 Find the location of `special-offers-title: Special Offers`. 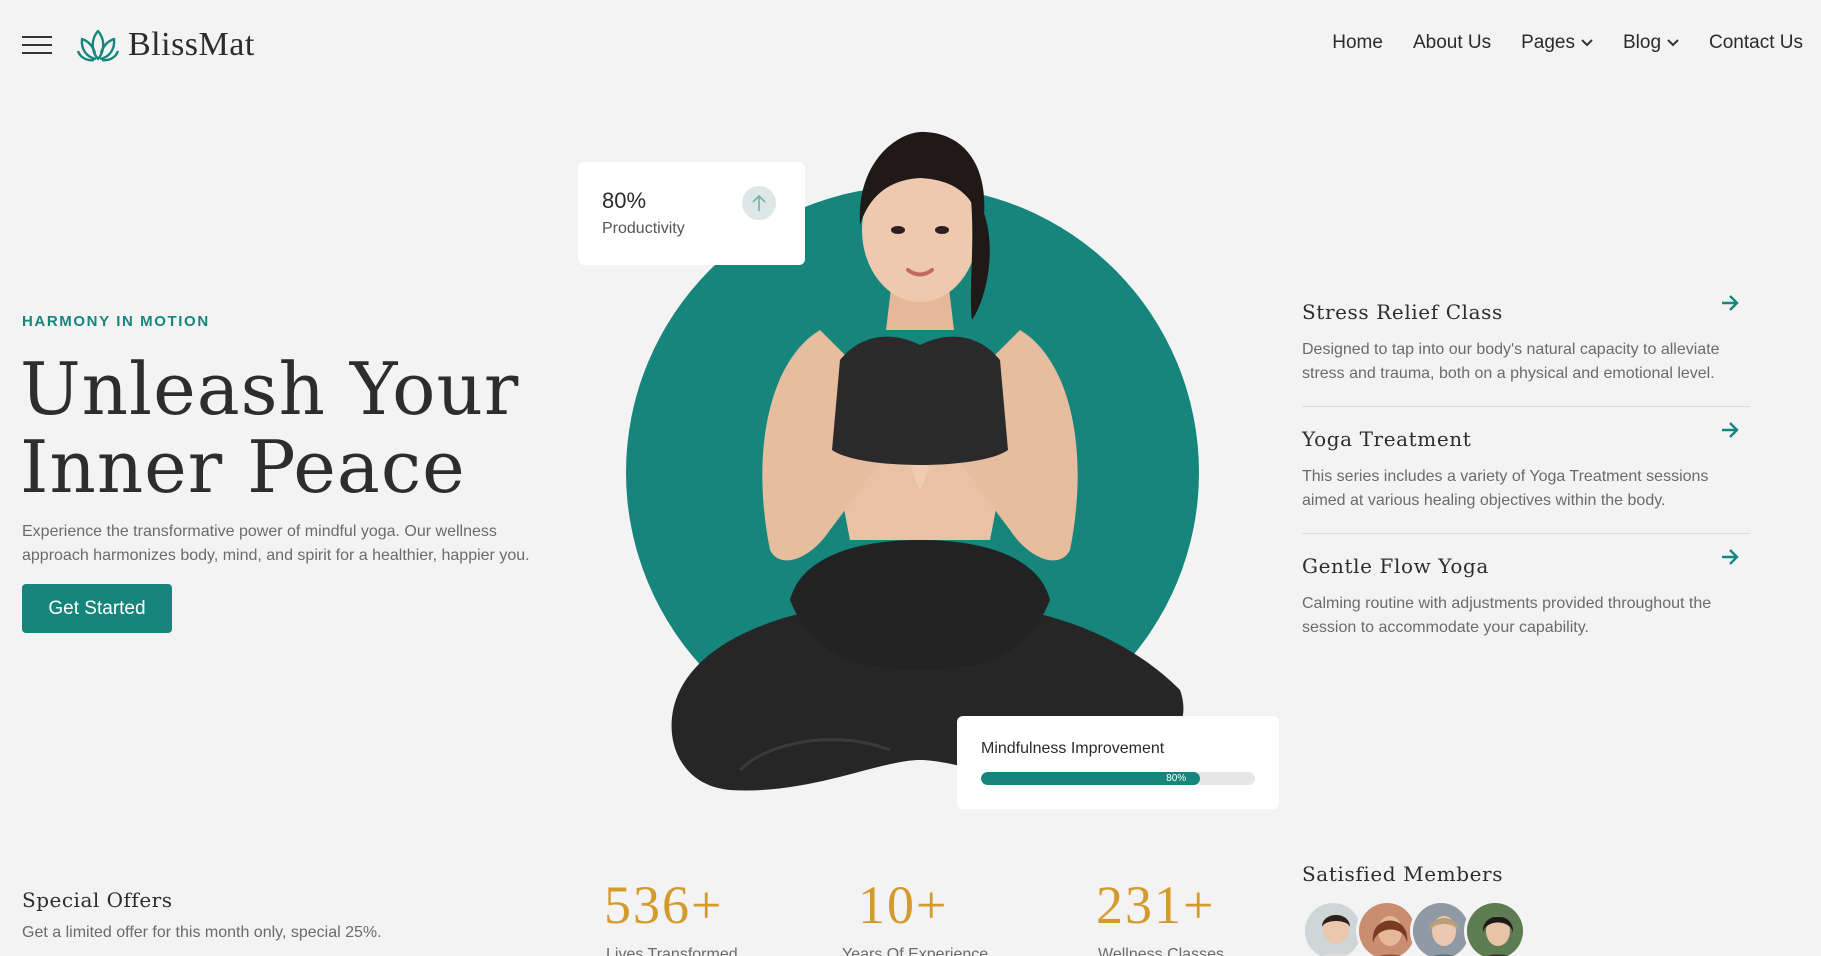

special-offers-title: Special Offers is located at coordinates (97, 900).